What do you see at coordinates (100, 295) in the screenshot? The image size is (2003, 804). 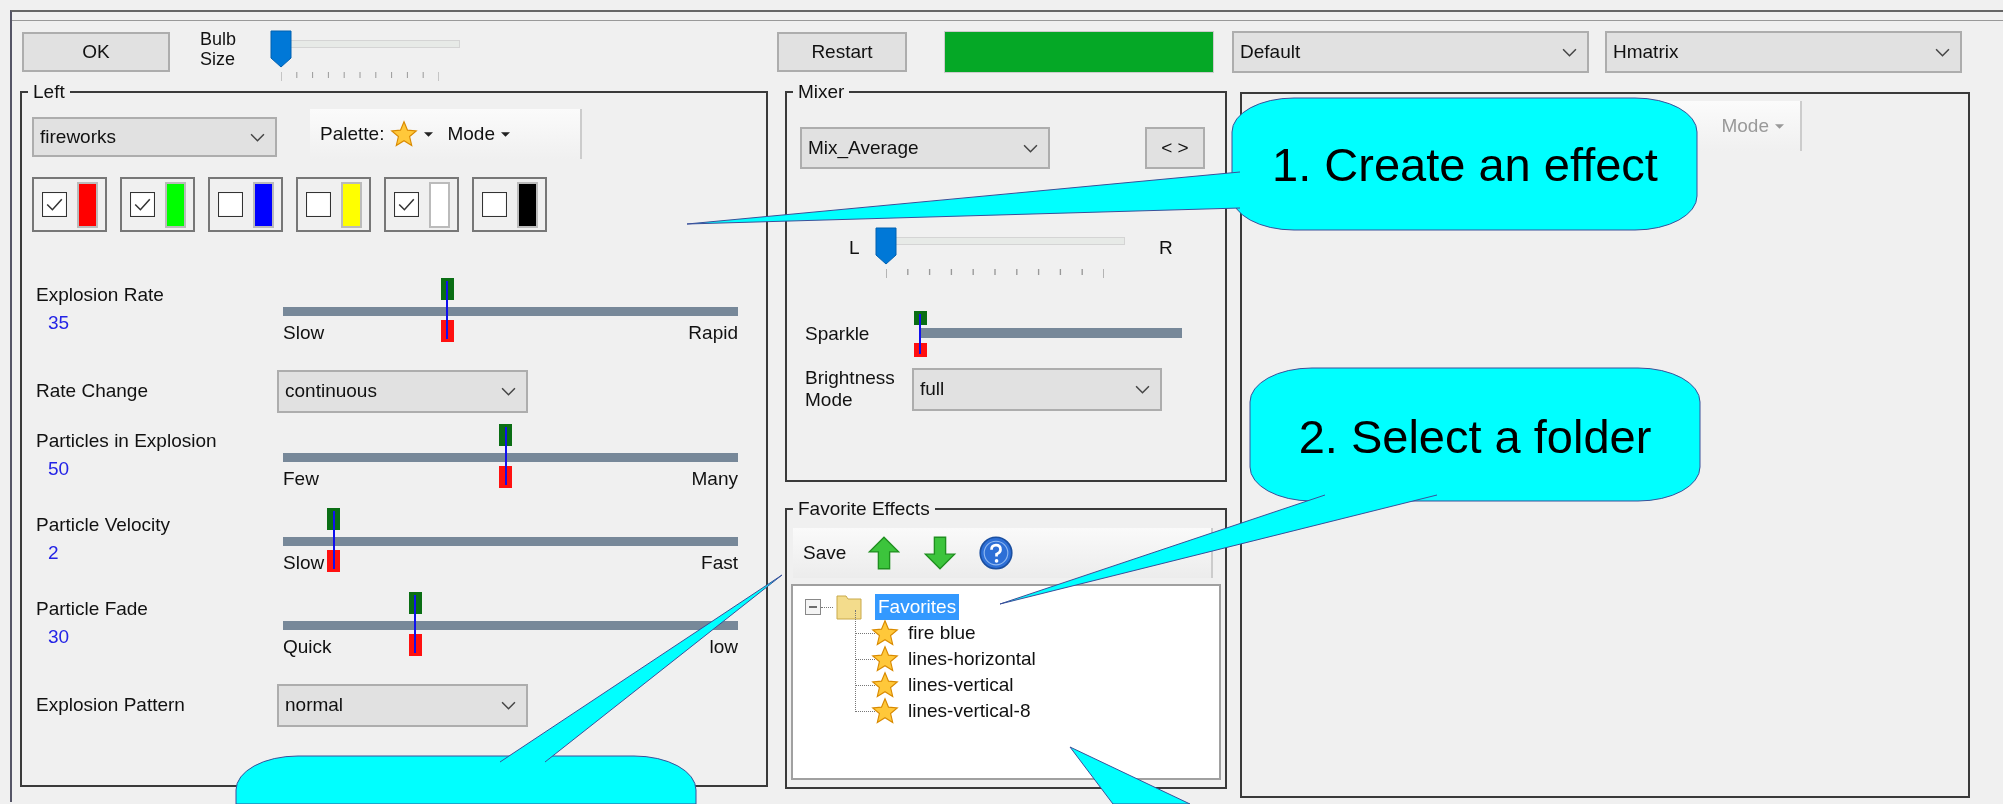 I see `setting-label: Explosion Rate` at bounding box center [100, 295].